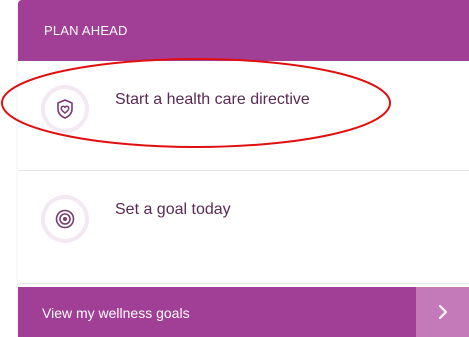 The image size is (469, 337). I want to click on shield-heart-icon, so click(65, 109).